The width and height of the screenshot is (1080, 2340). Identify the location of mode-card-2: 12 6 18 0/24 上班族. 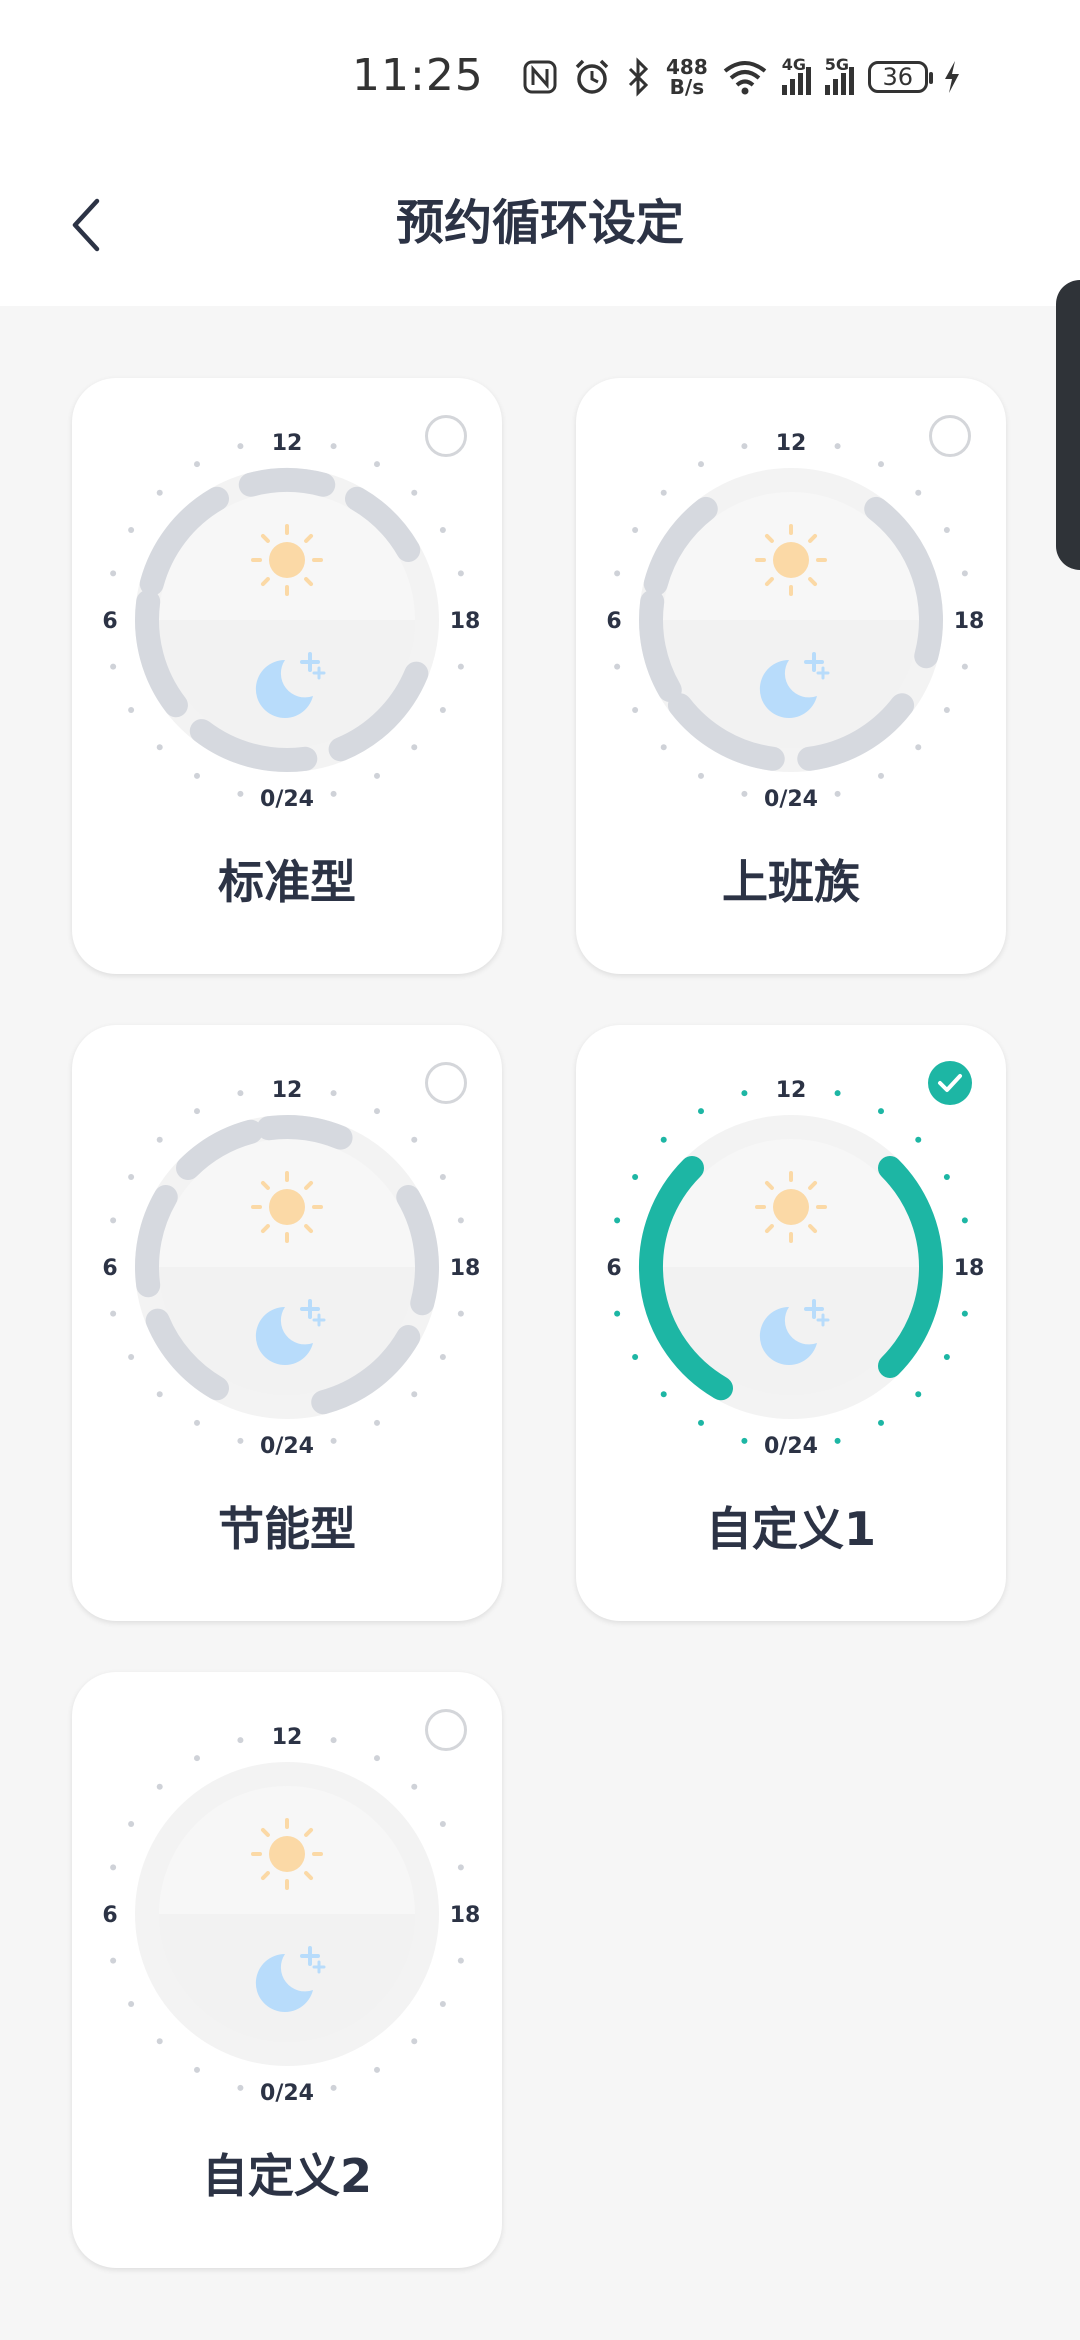
(791, 676).